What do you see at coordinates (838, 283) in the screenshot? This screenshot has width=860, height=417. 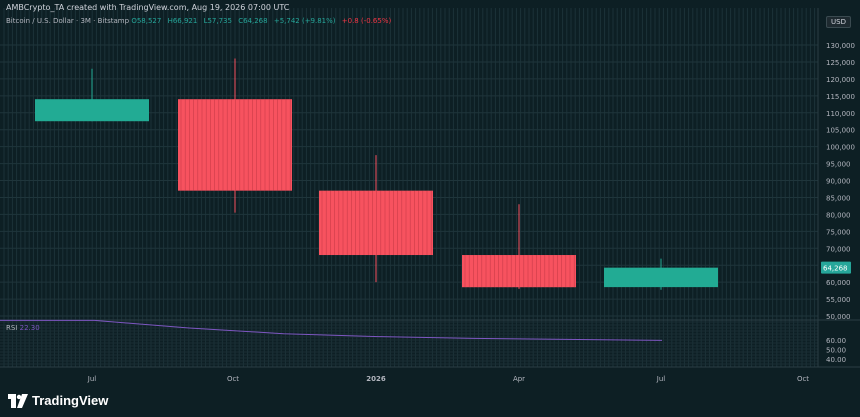 I see `price-tick-label: 60,000` at bounding box center [838, 283].